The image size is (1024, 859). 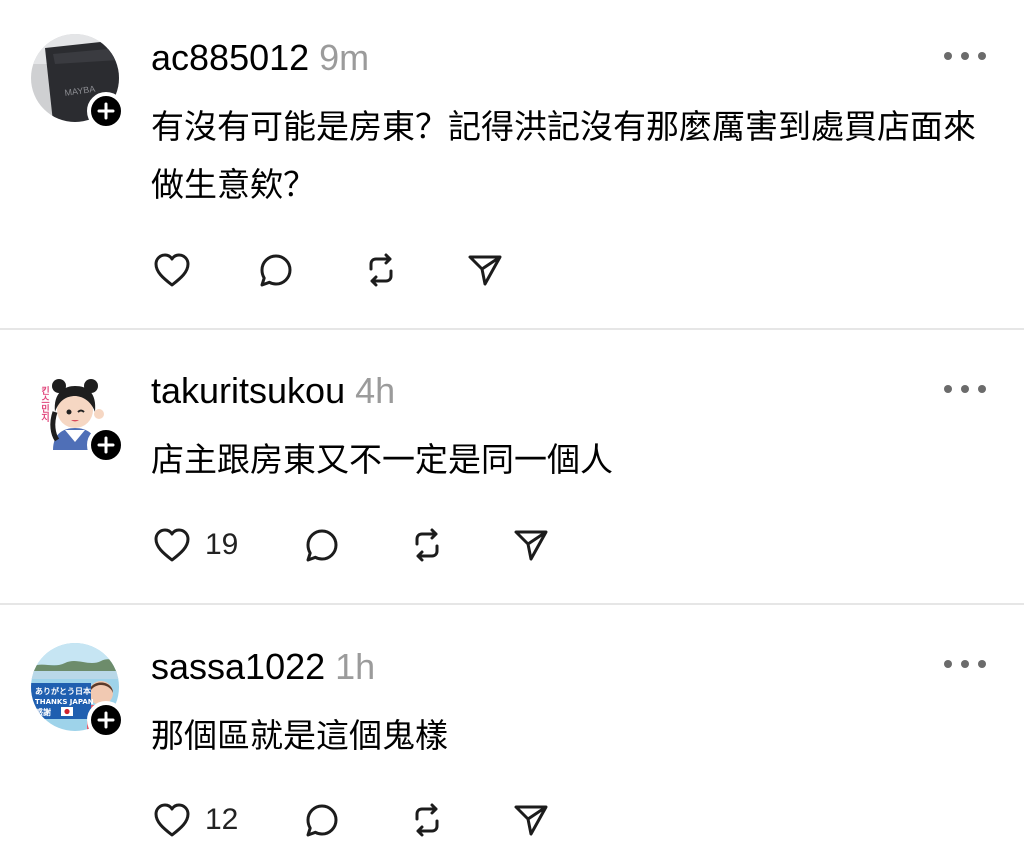 What do you see at coordinates (375, 390) in the screenshot?
I see `timestamp: 4h` at bounding box center [375, 390].